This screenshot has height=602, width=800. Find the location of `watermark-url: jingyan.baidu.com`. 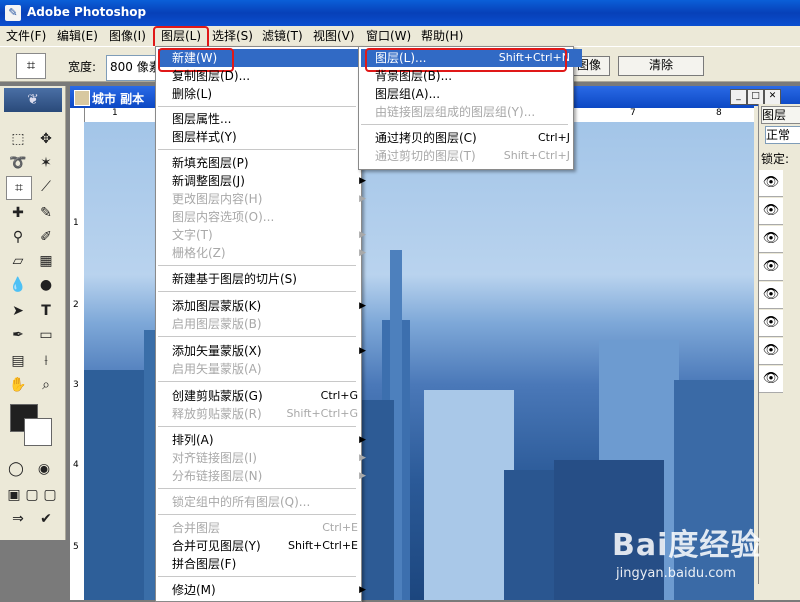

watermark-url: jingyan.baidu.com is located at coordinates (676, 573).